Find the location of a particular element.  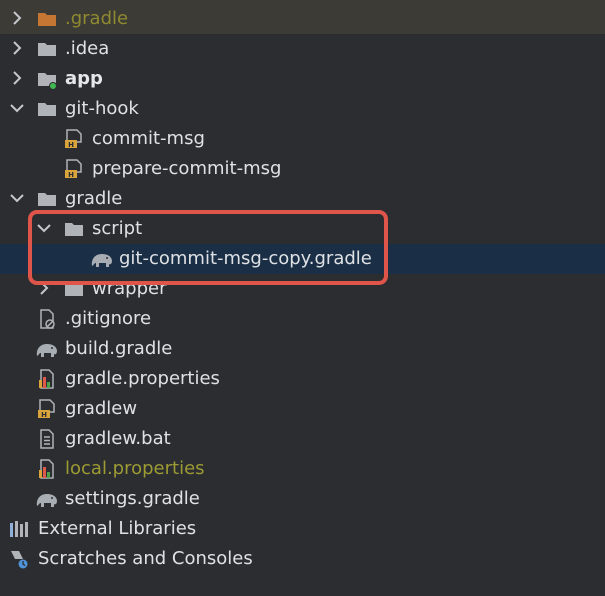

libraries-icon is located at coordinates (19, 529).